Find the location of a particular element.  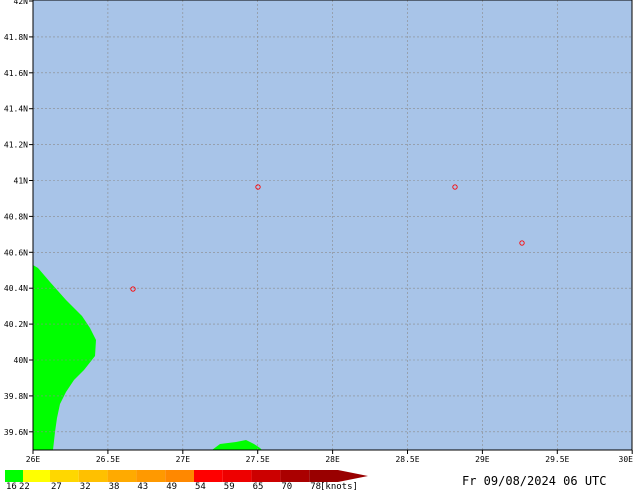

scale-arrow is located at coordinates (353, 476).